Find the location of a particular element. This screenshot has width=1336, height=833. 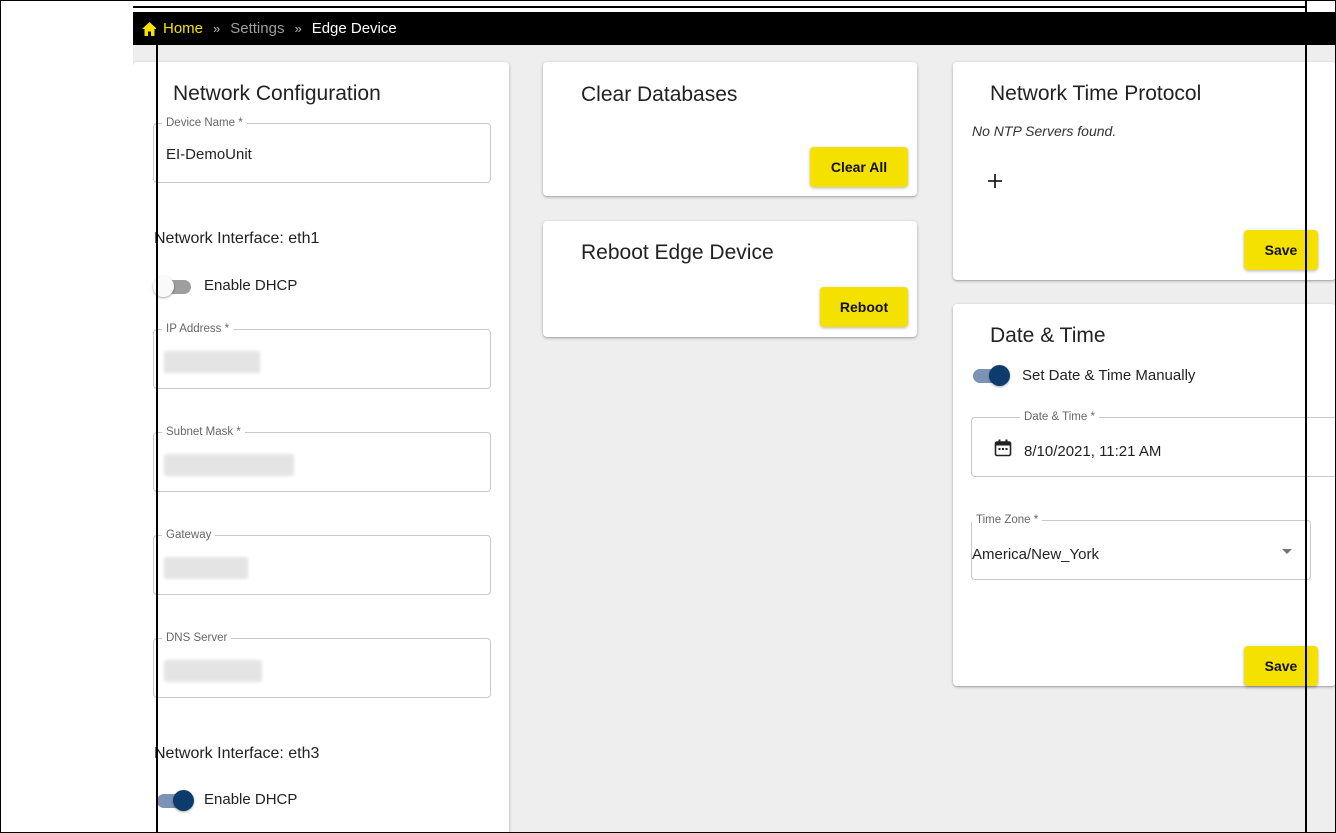

home-icon is located at coordinates (149, 28).